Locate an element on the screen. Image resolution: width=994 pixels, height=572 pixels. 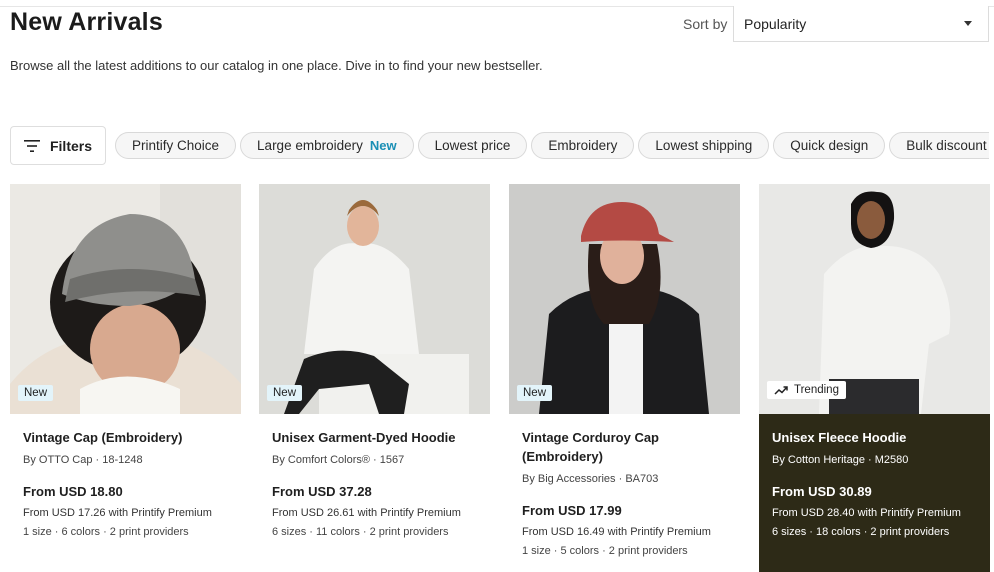
chip-large-embroidery: Large embroidery New is located at coordinates (327, 145).